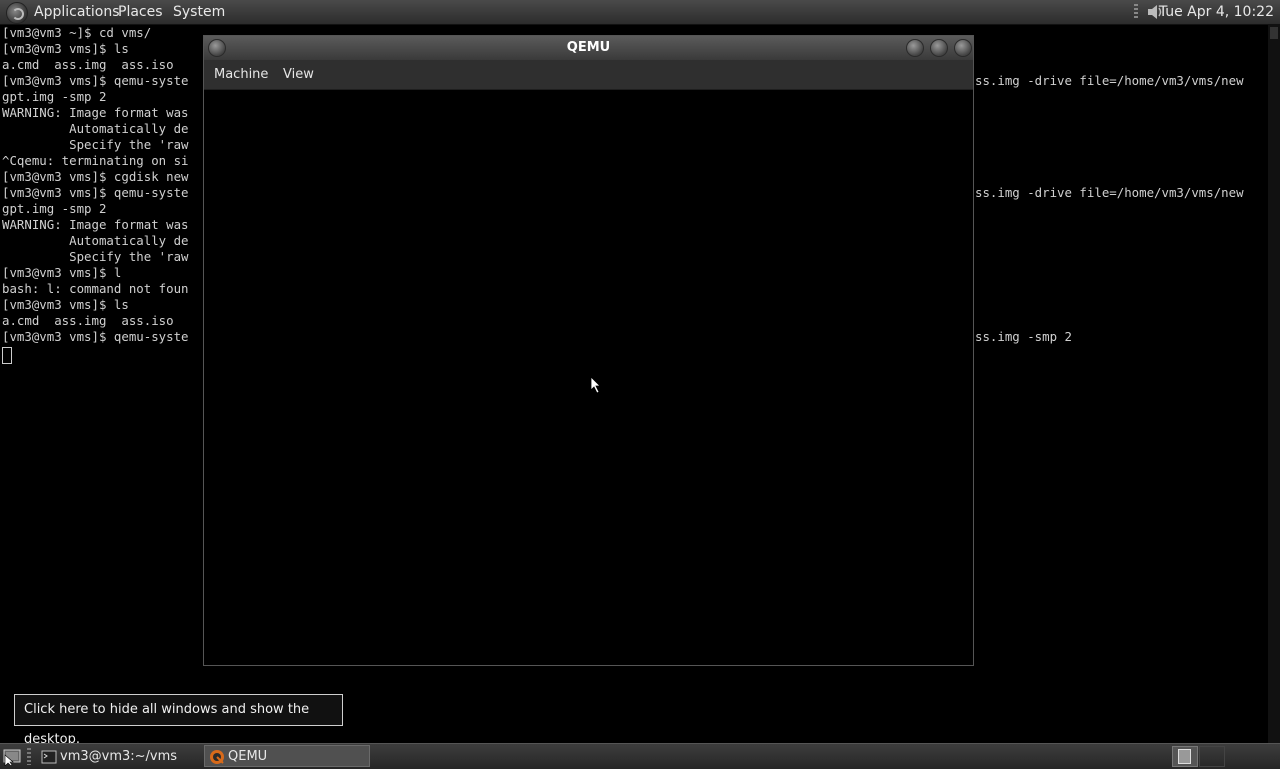 This screenshot has width=1280, height=769. Describe the element at coordinates (640, 756) in the screenshot. I see `bottom-panel: vm3@vm3:~/vms QEMU` at that location.